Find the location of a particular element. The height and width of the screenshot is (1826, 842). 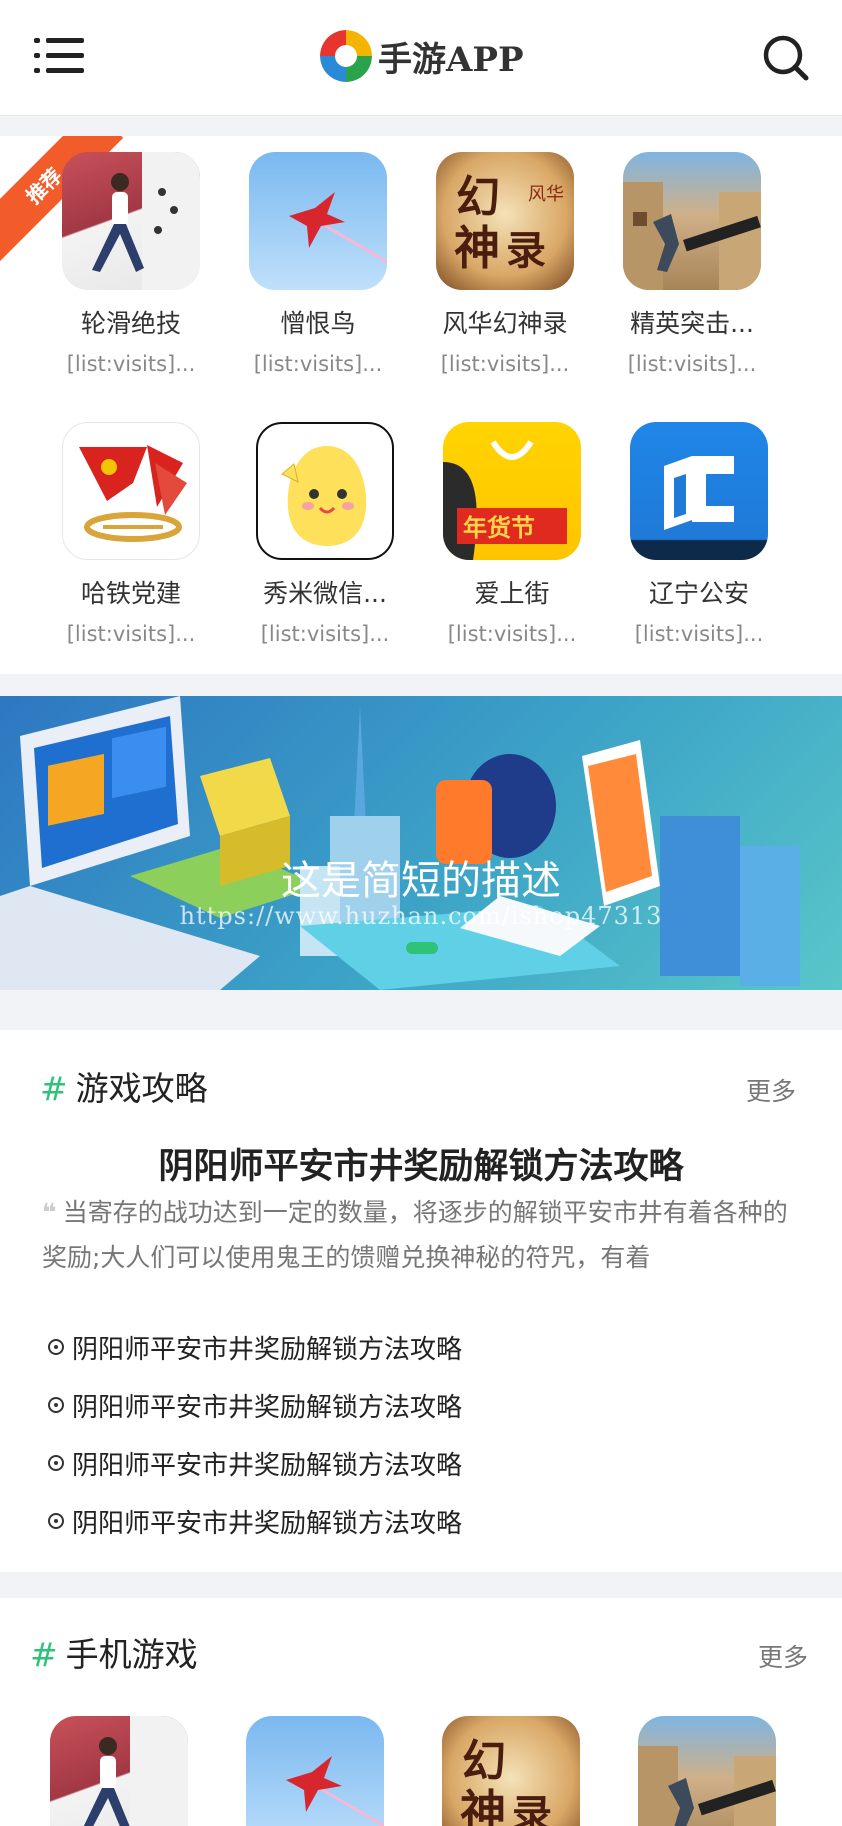

app-name: 憎恨鸟 is located at coordinates (318, 323).